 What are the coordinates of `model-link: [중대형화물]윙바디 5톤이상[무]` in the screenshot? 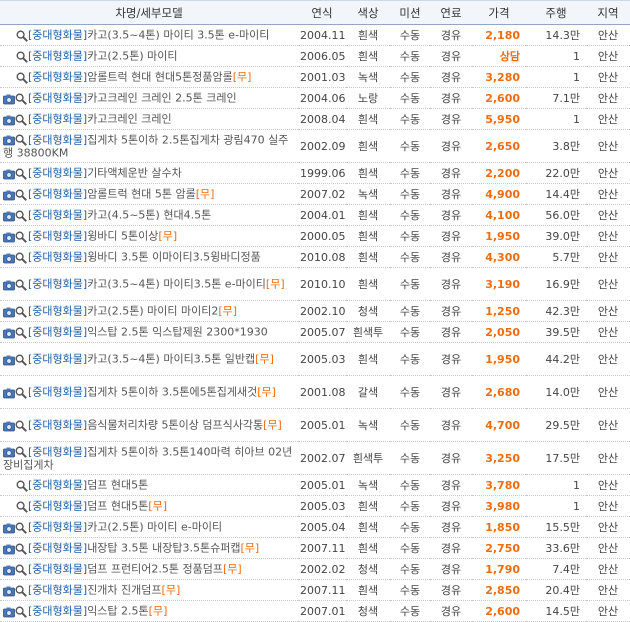 It's located at (102, 236).